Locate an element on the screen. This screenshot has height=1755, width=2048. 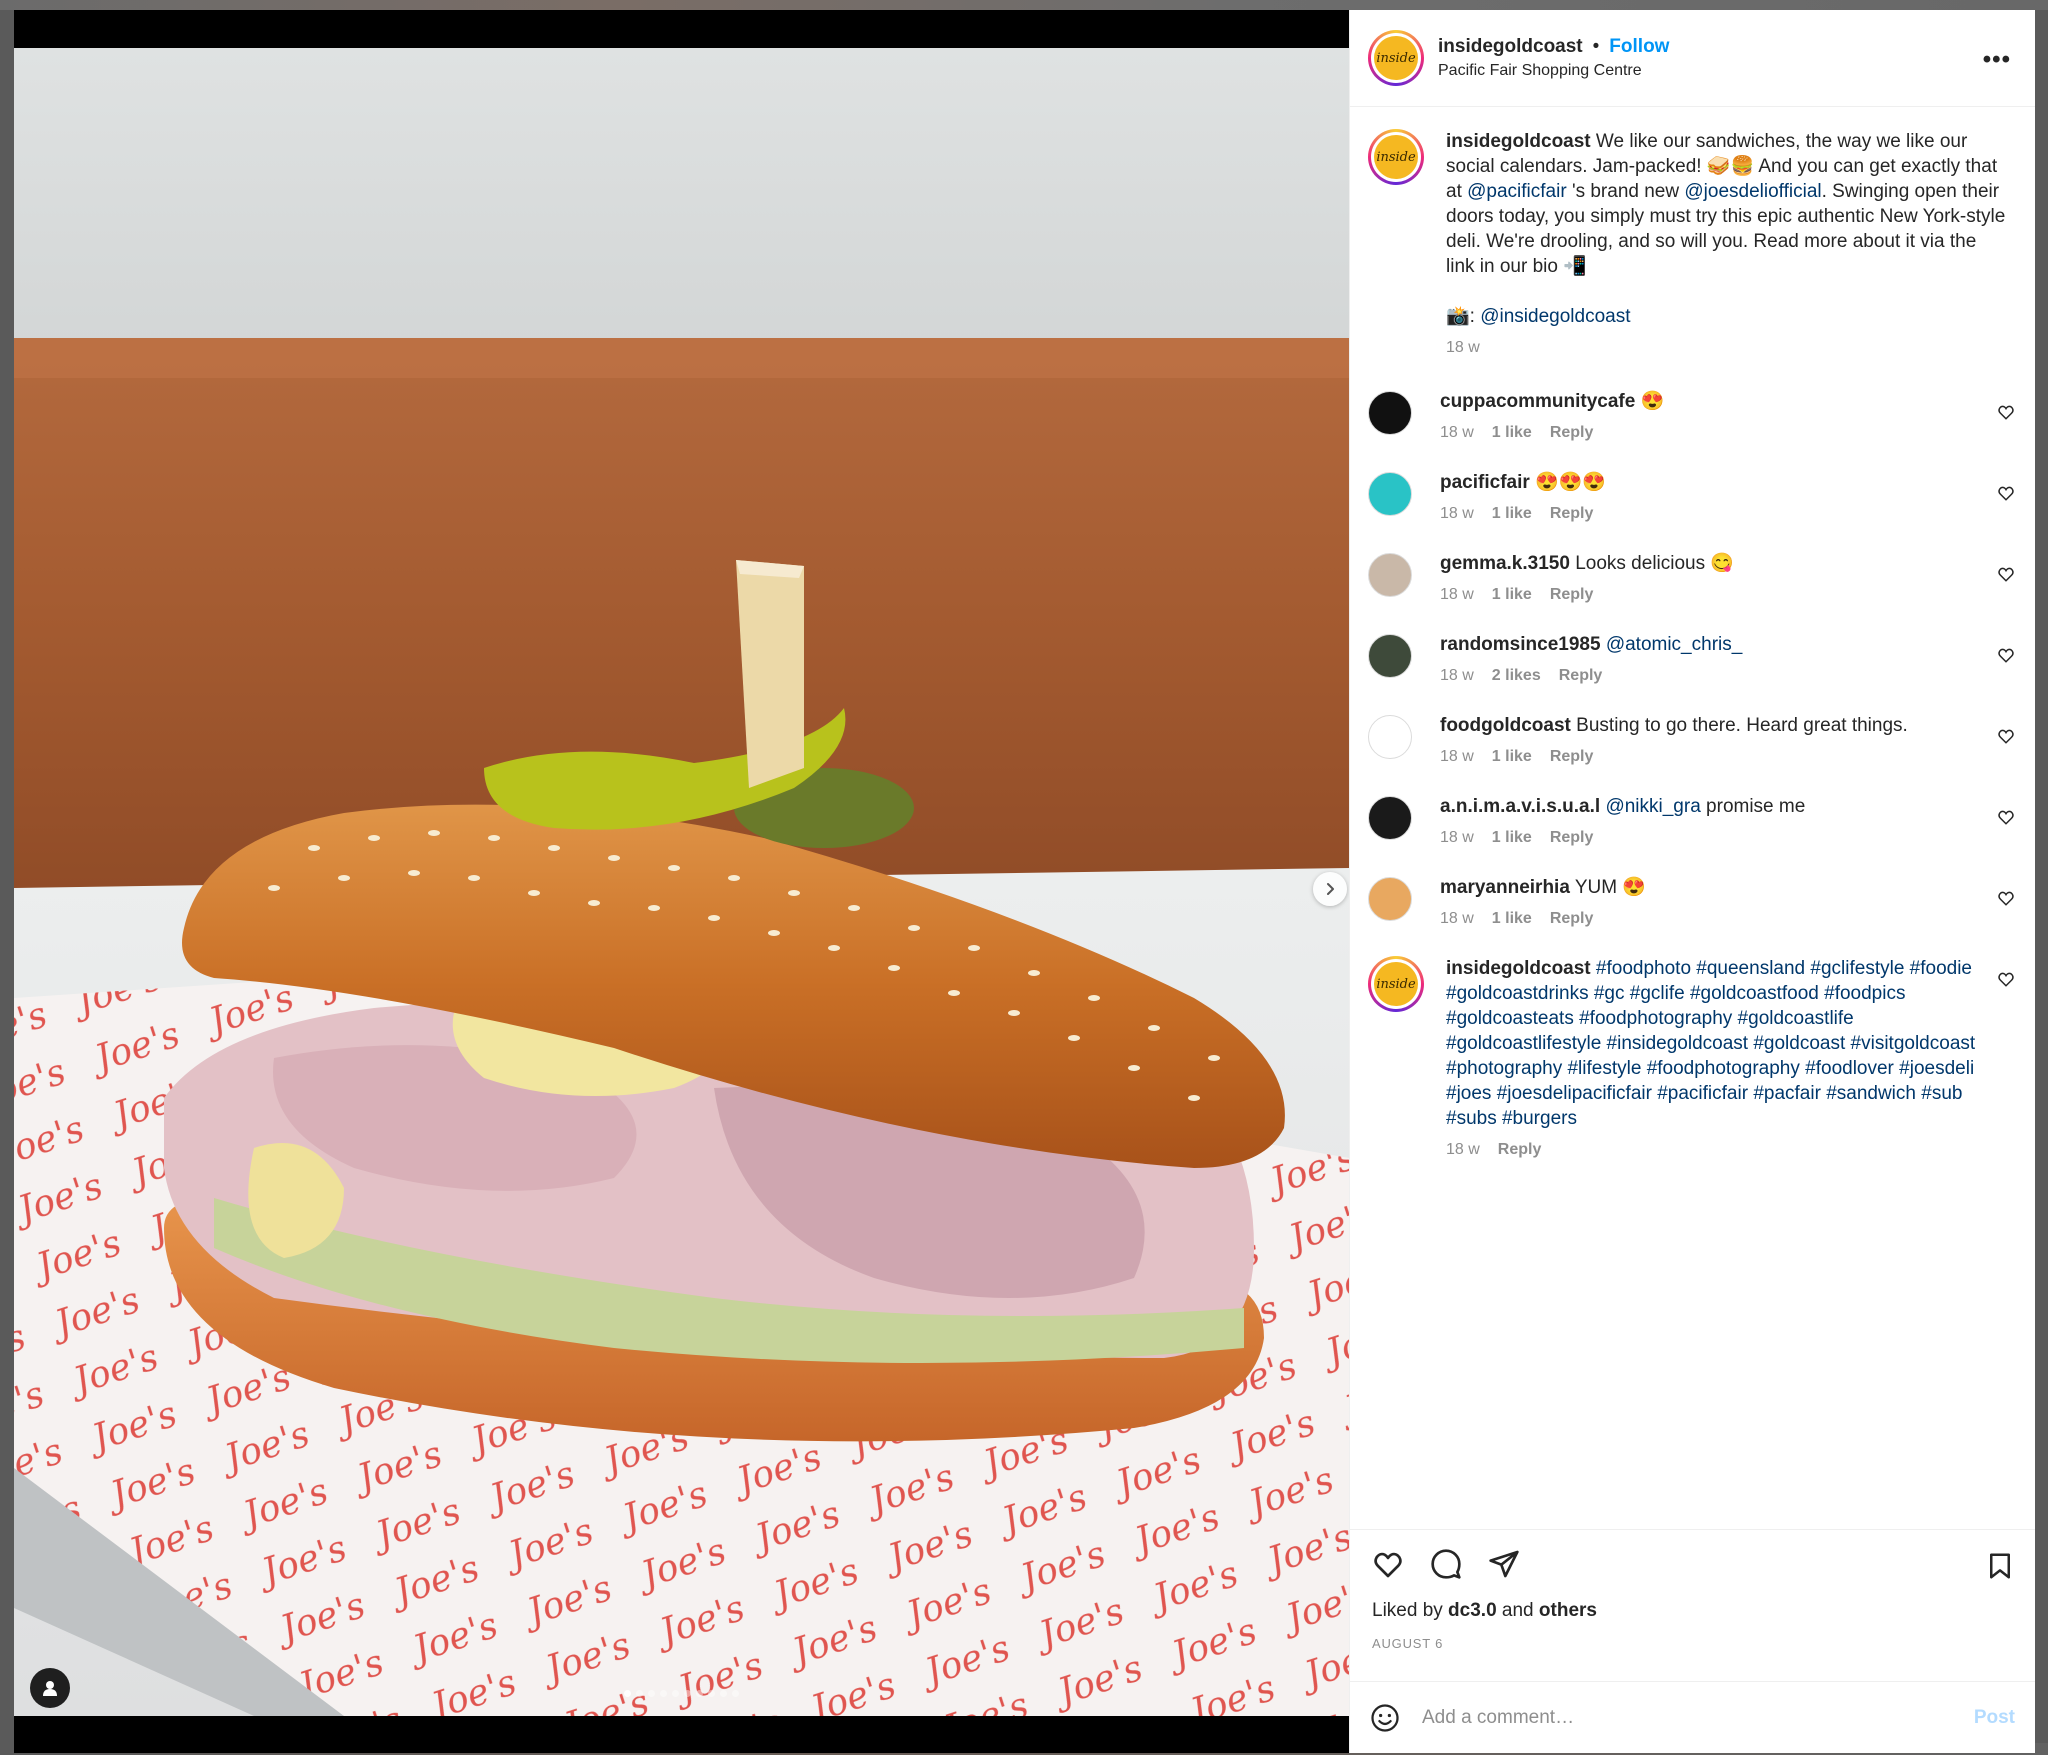
author-avatar: inside is located at coordinates (1396, 58).